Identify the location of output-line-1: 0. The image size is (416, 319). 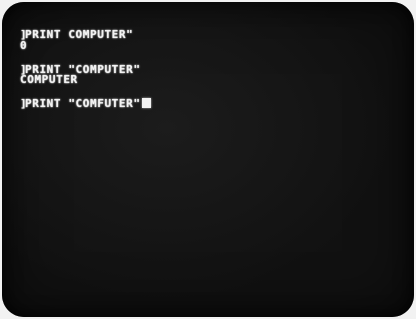
(23, 45).